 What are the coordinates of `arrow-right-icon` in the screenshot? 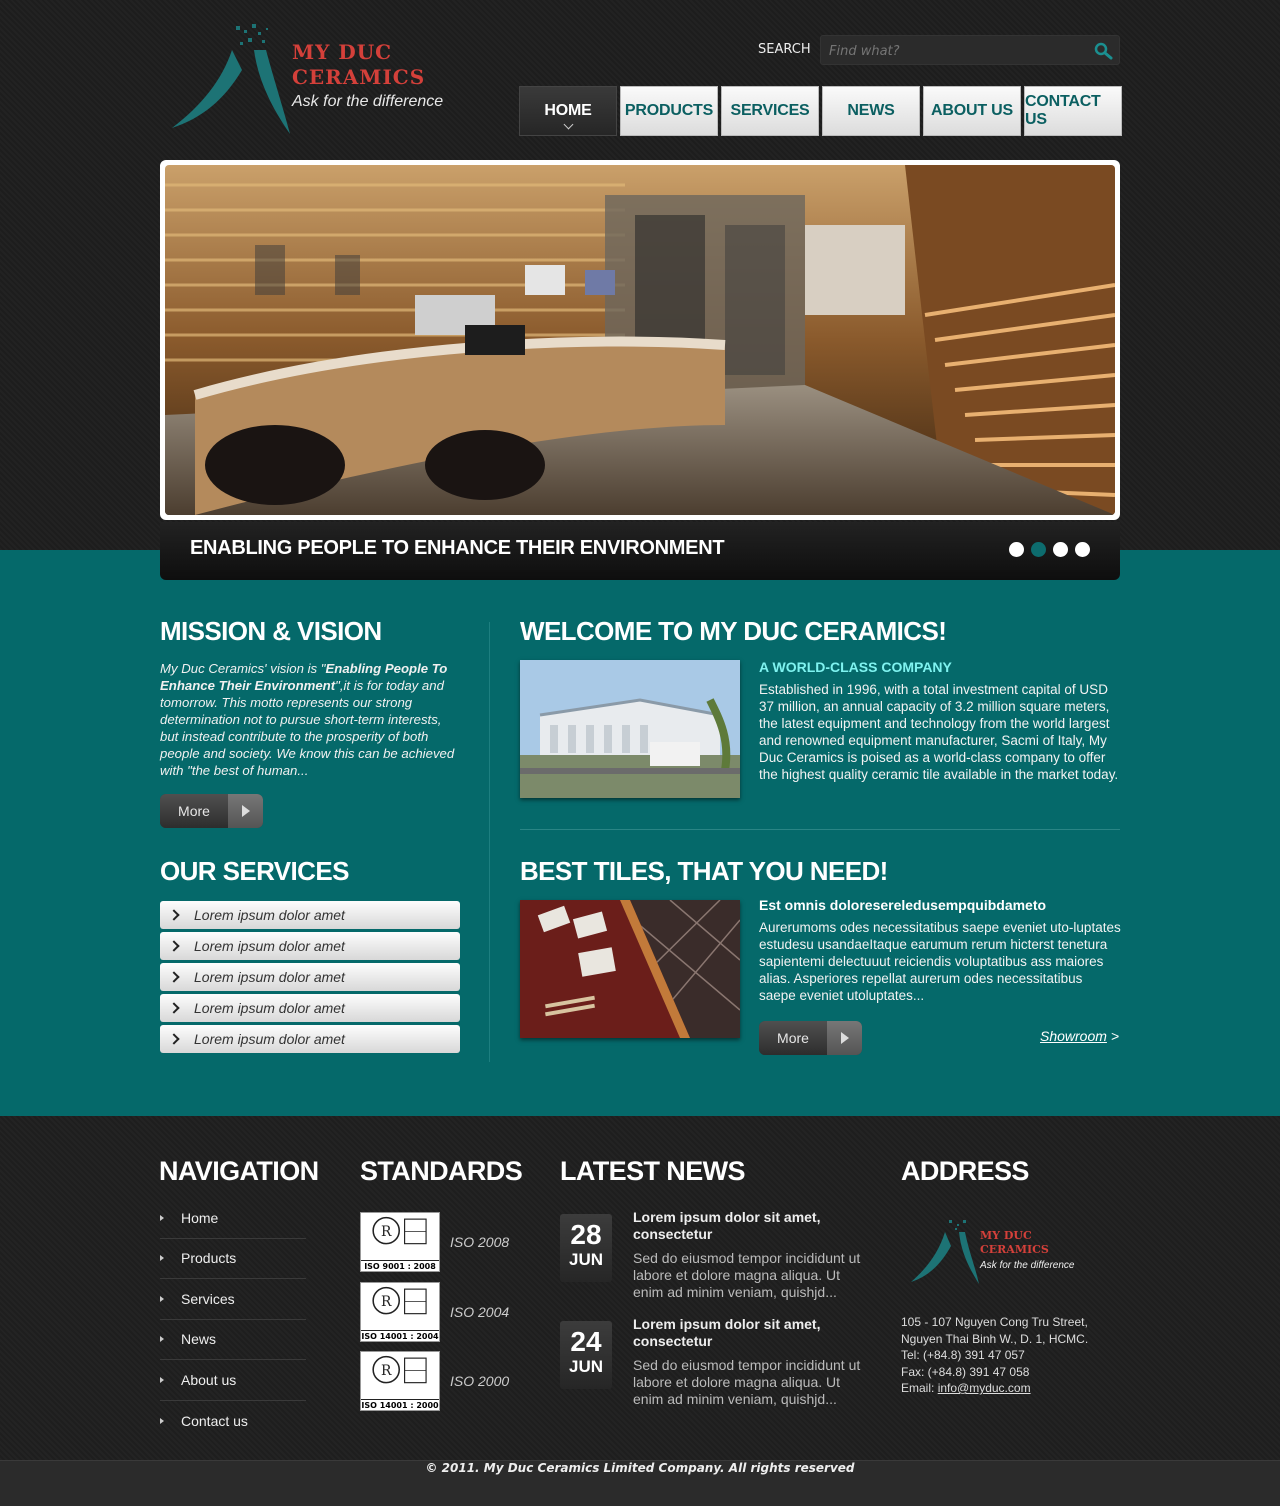 It's located at (245, 811).